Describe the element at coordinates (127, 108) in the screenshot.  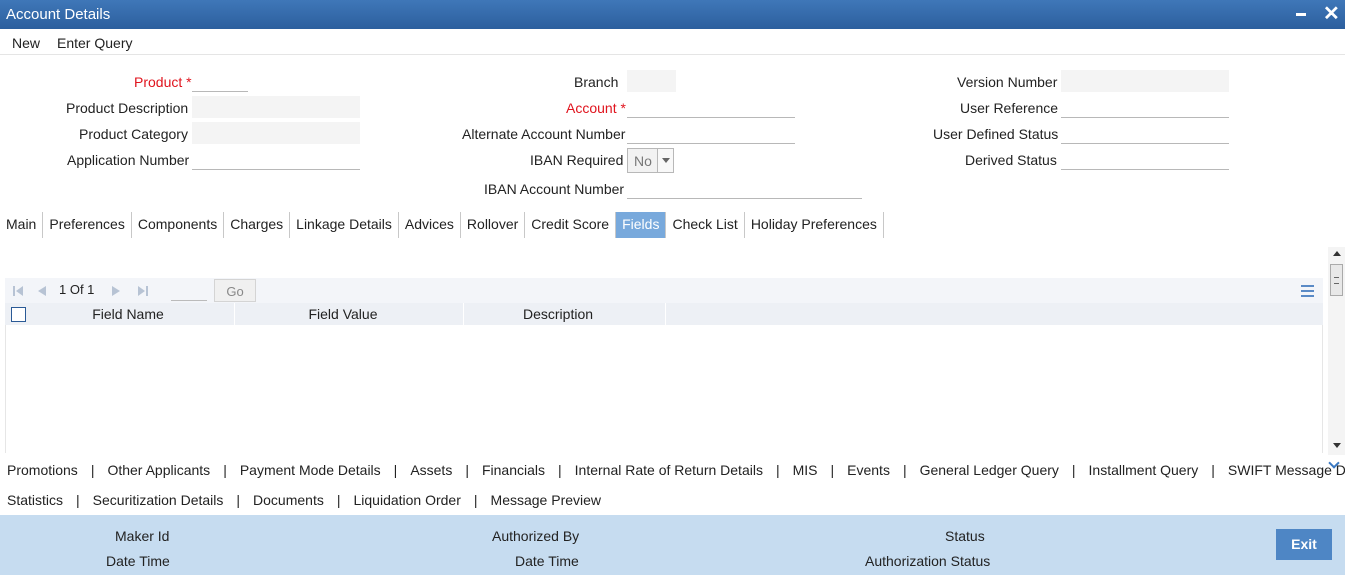
I see `product-description-label: Product Description` at that location.